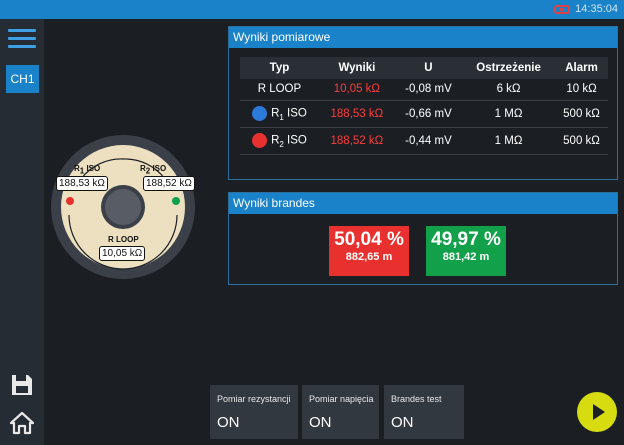  I want to click on results-panel-title: Wyniki pomiarowe, so click(423, 37).